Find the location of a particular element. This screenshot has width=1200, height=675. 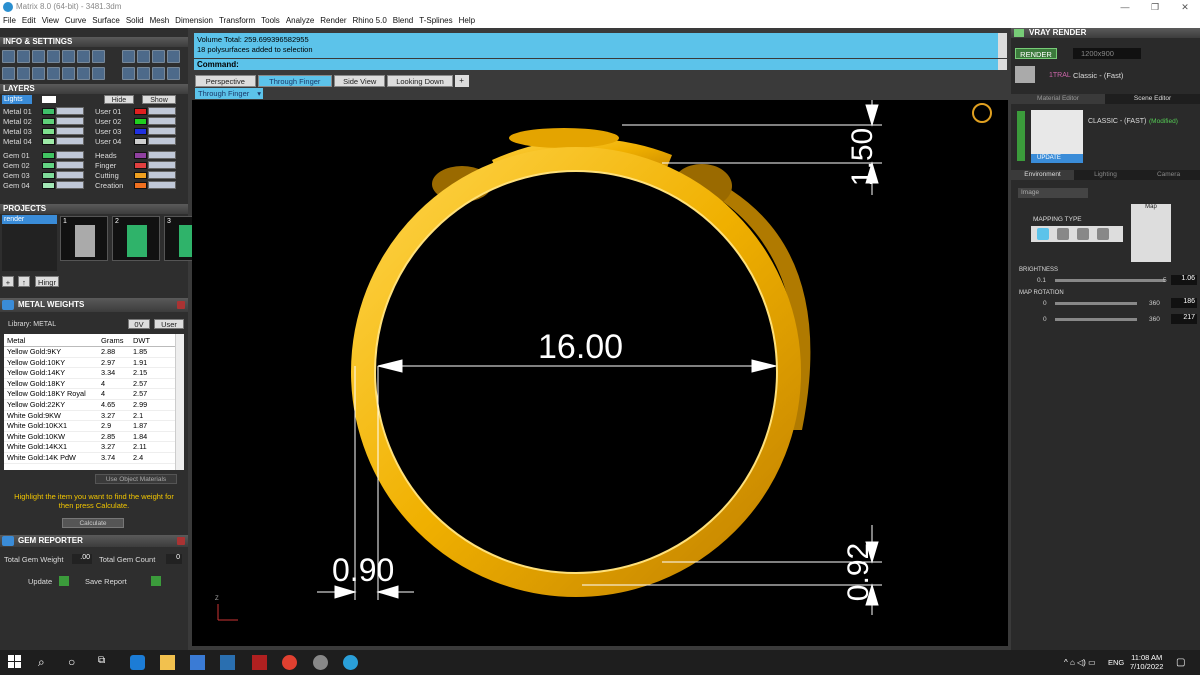

tray-icons: ^ ⌂ ◁) ▭ is located at coordinates (1080, 662).